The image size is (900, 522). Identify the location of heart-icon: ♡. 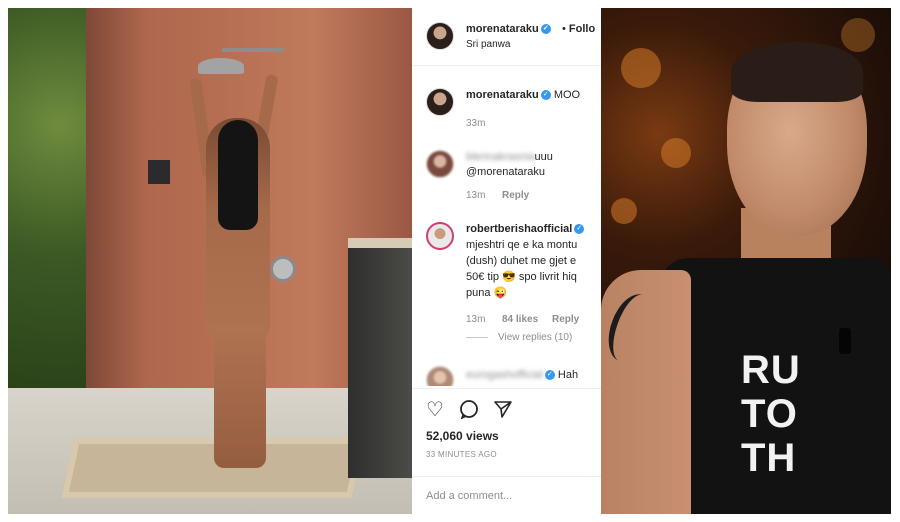
(435, 410).